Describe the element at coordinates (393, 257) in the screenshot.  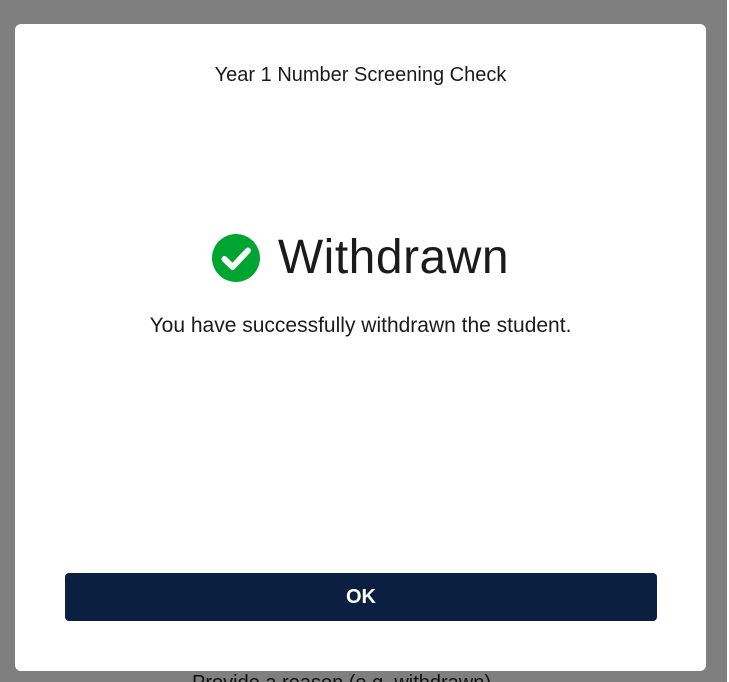
I see `status-heading: Withdrawn` at that location.